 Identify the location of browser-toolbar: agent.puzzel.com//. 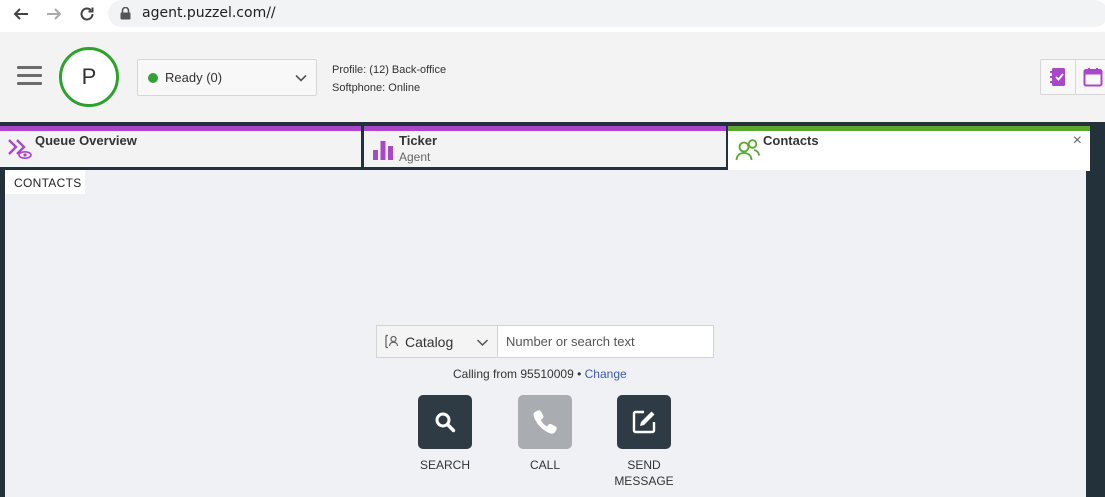
(552, 14).